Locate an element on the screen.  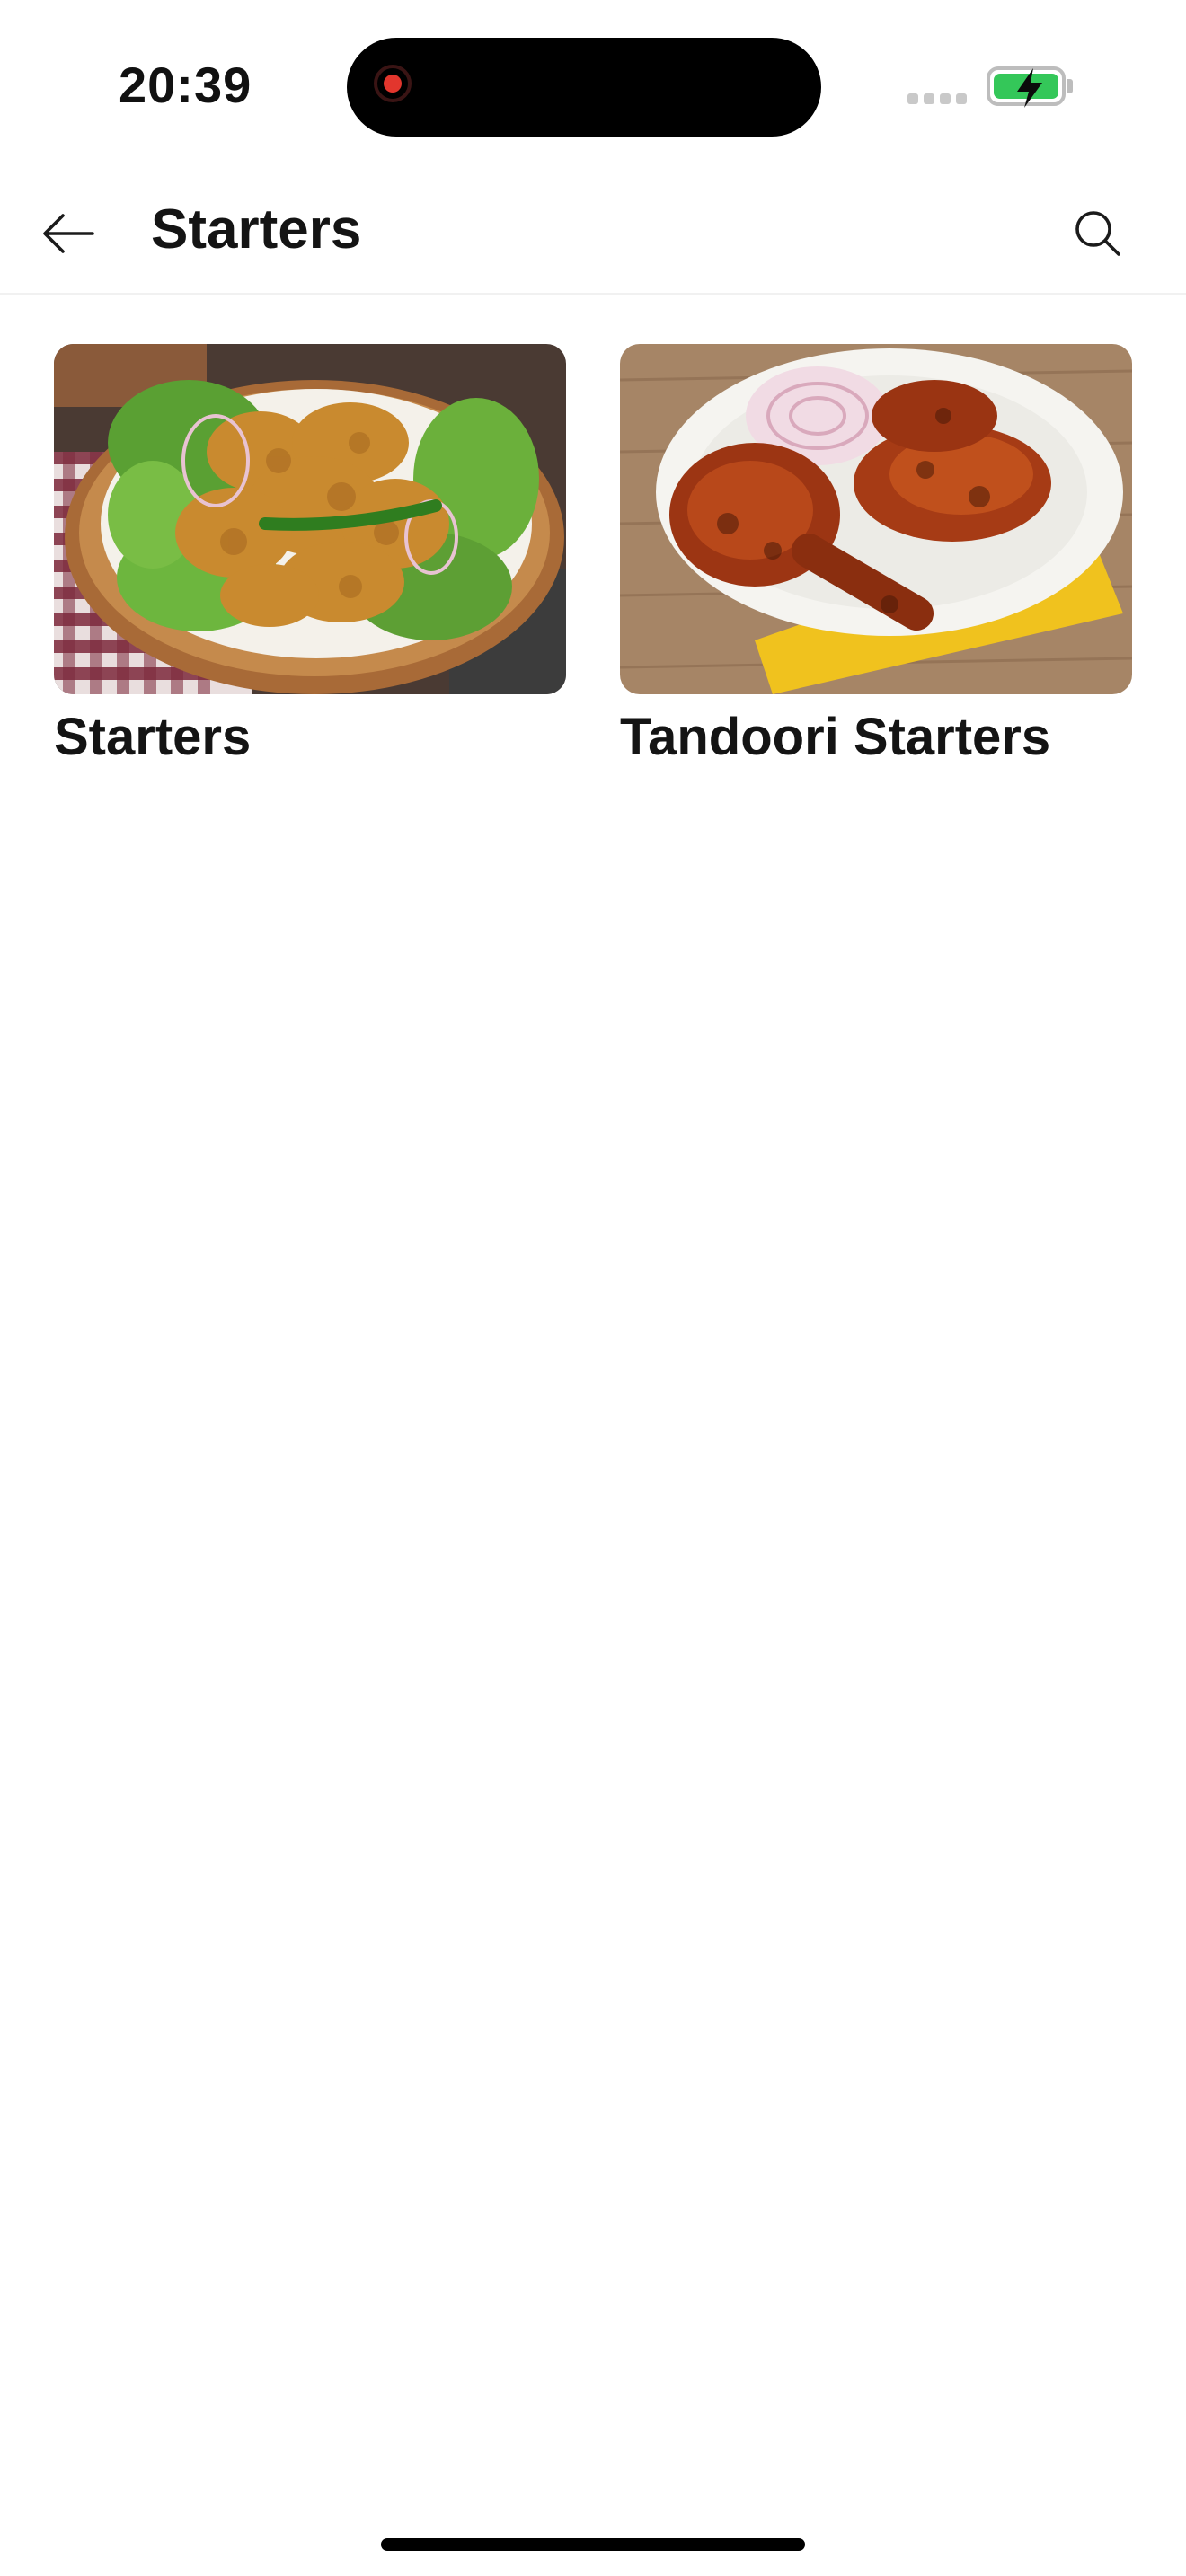
category-card-starters: Starters is located at coordinates (310, 555).